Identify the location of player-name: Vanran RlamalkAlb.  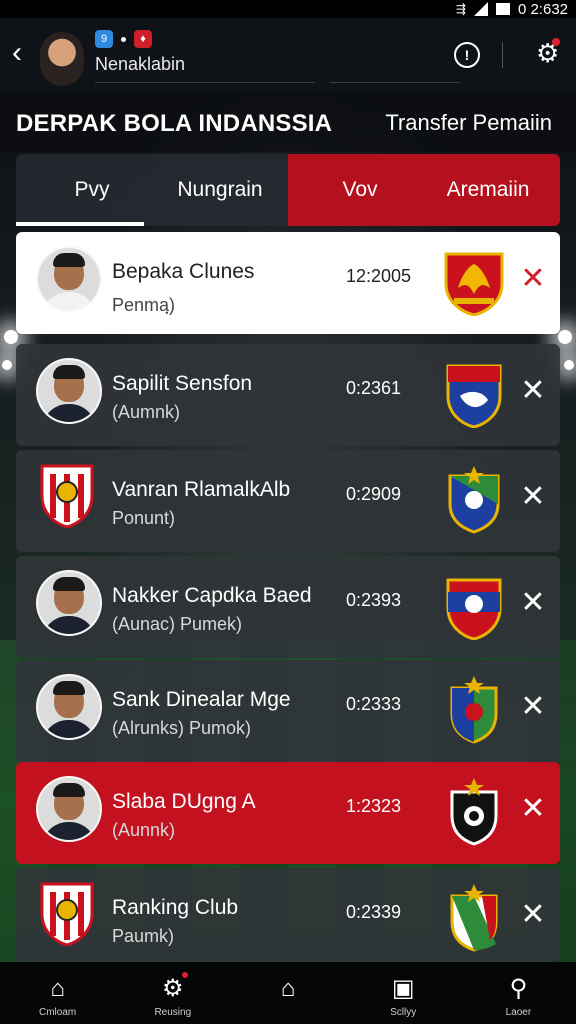
(201, 489).